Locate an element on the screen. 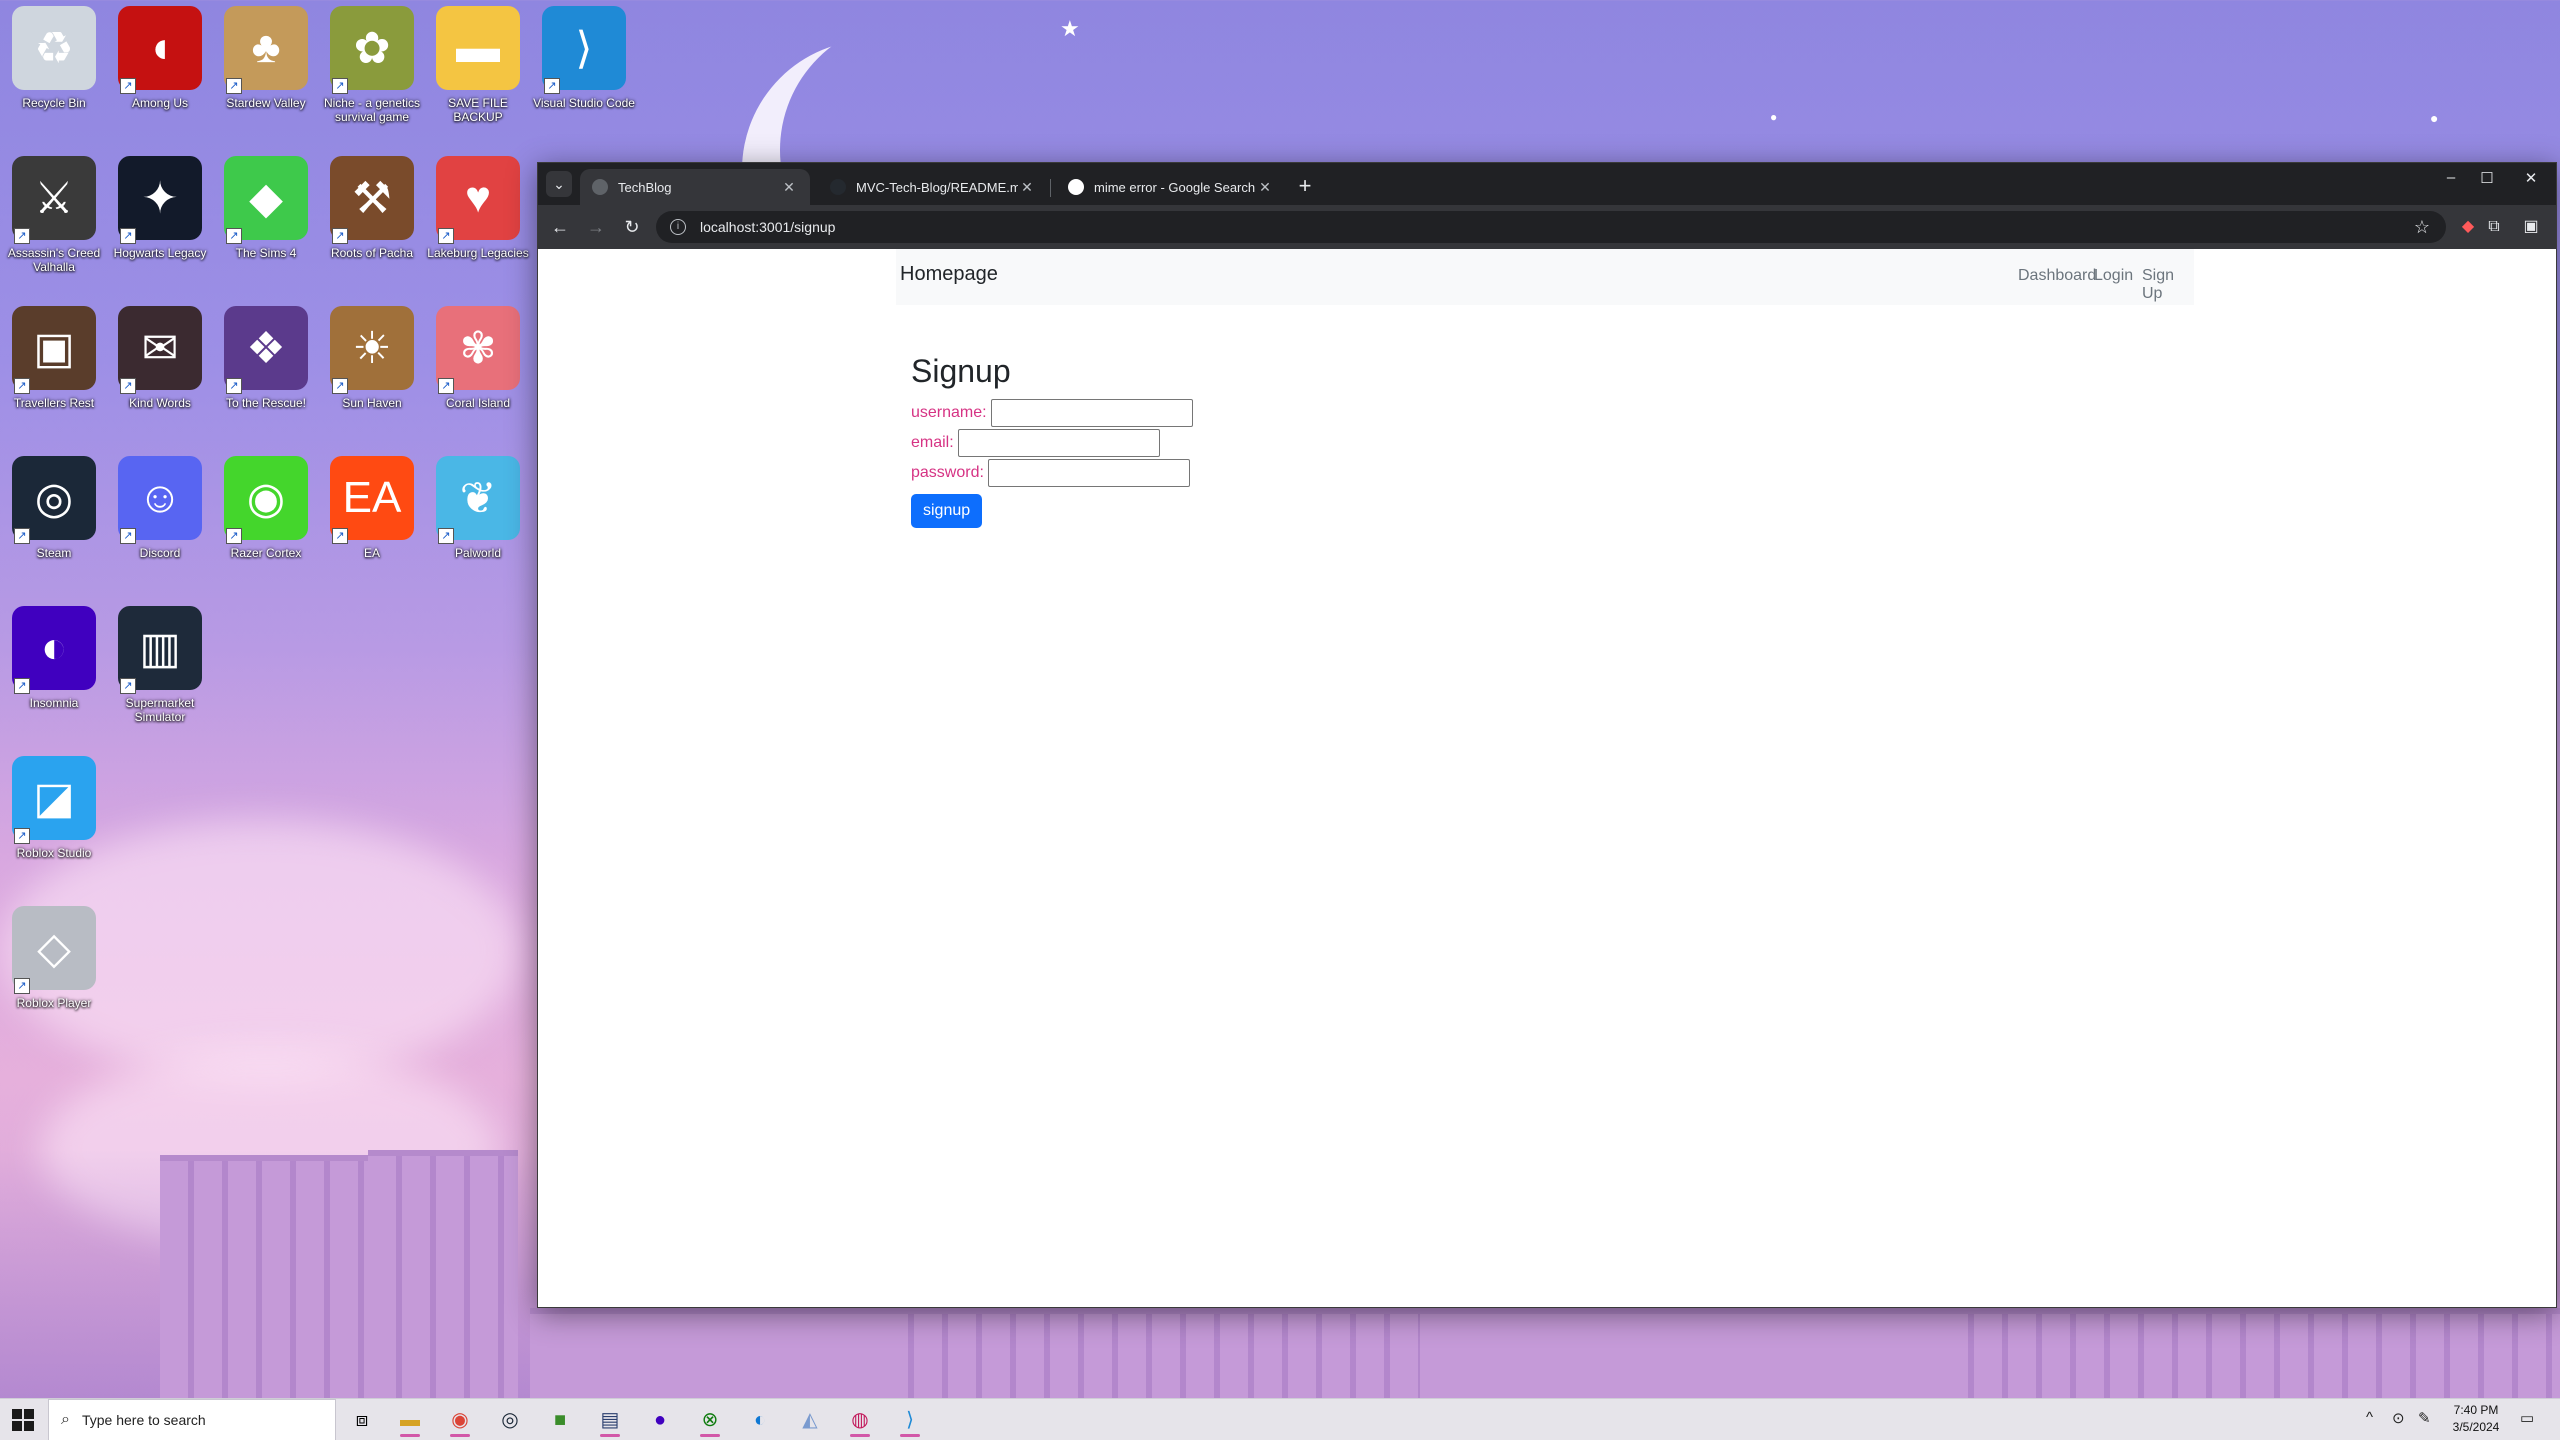  desktop-icon-label: Supermarket Simulator is located at coordinates (160, 710).